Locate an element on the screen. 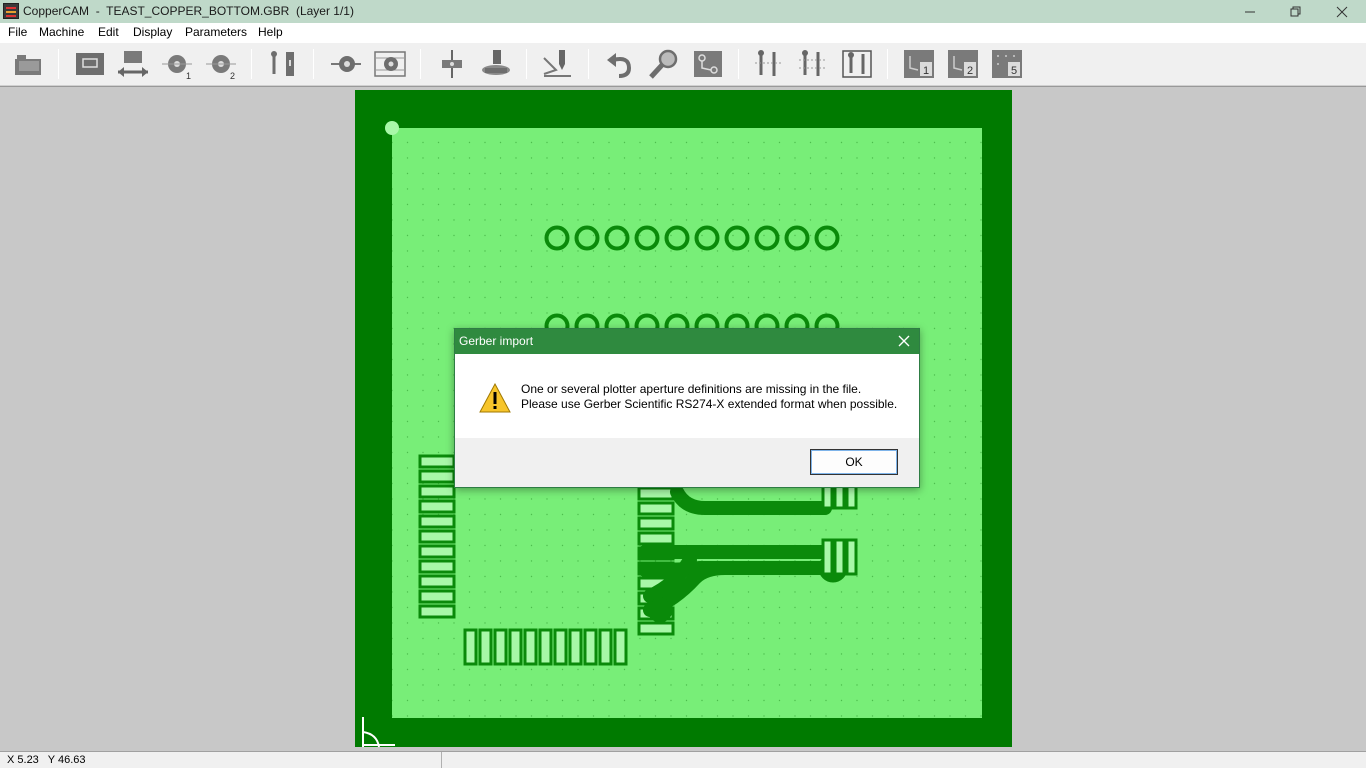 The height and width of the screenshot is (768, 1366). undo-icon is located at coordinates (619, 65).